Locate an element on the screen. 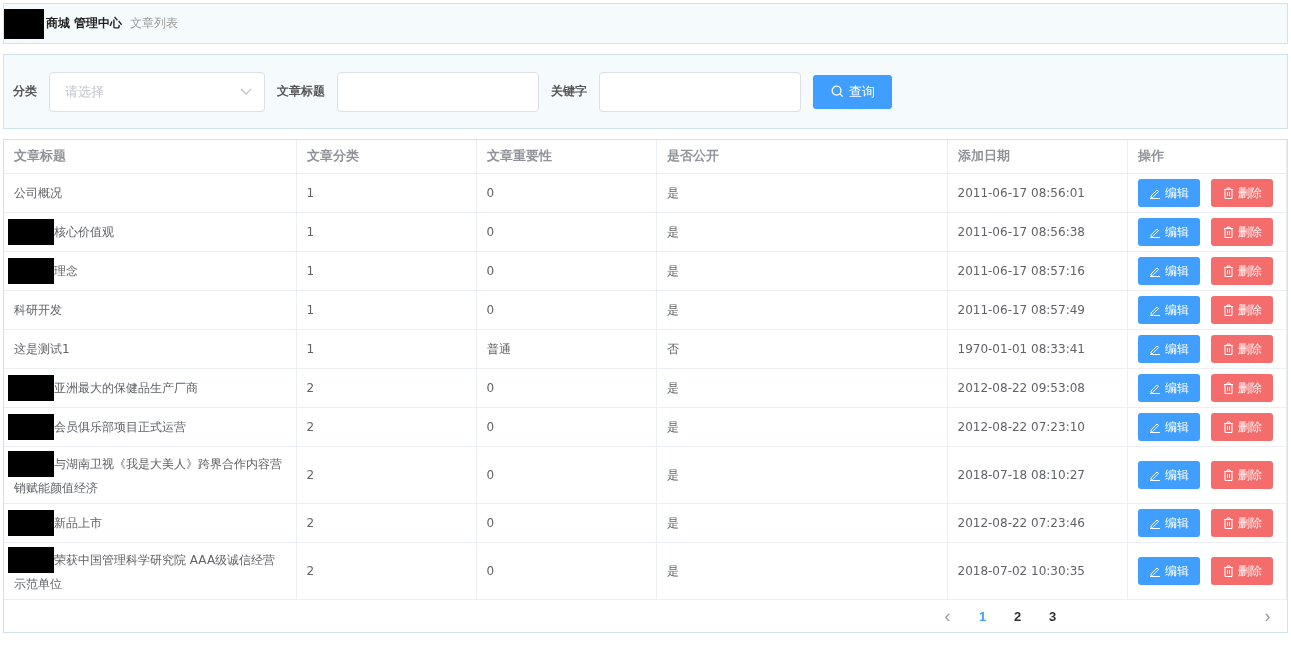 This screenshot has width=1291, height=671. table-cell: 2012-08-22 09:53:08 is located at coordinates (1037, 388).